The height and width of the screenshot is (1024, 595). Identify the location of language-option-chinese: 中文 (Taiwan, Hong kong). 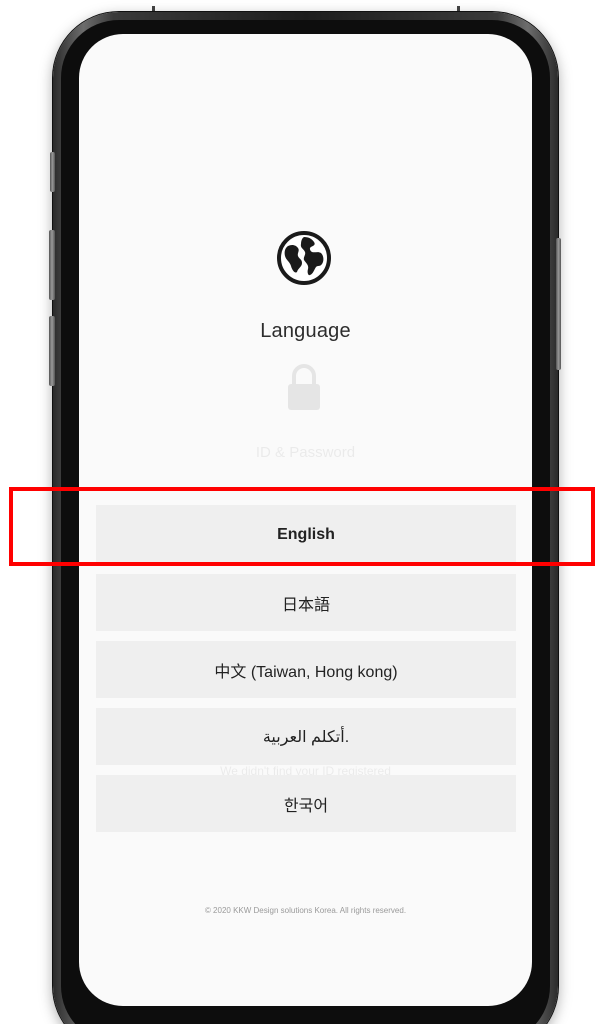
(306, 669).